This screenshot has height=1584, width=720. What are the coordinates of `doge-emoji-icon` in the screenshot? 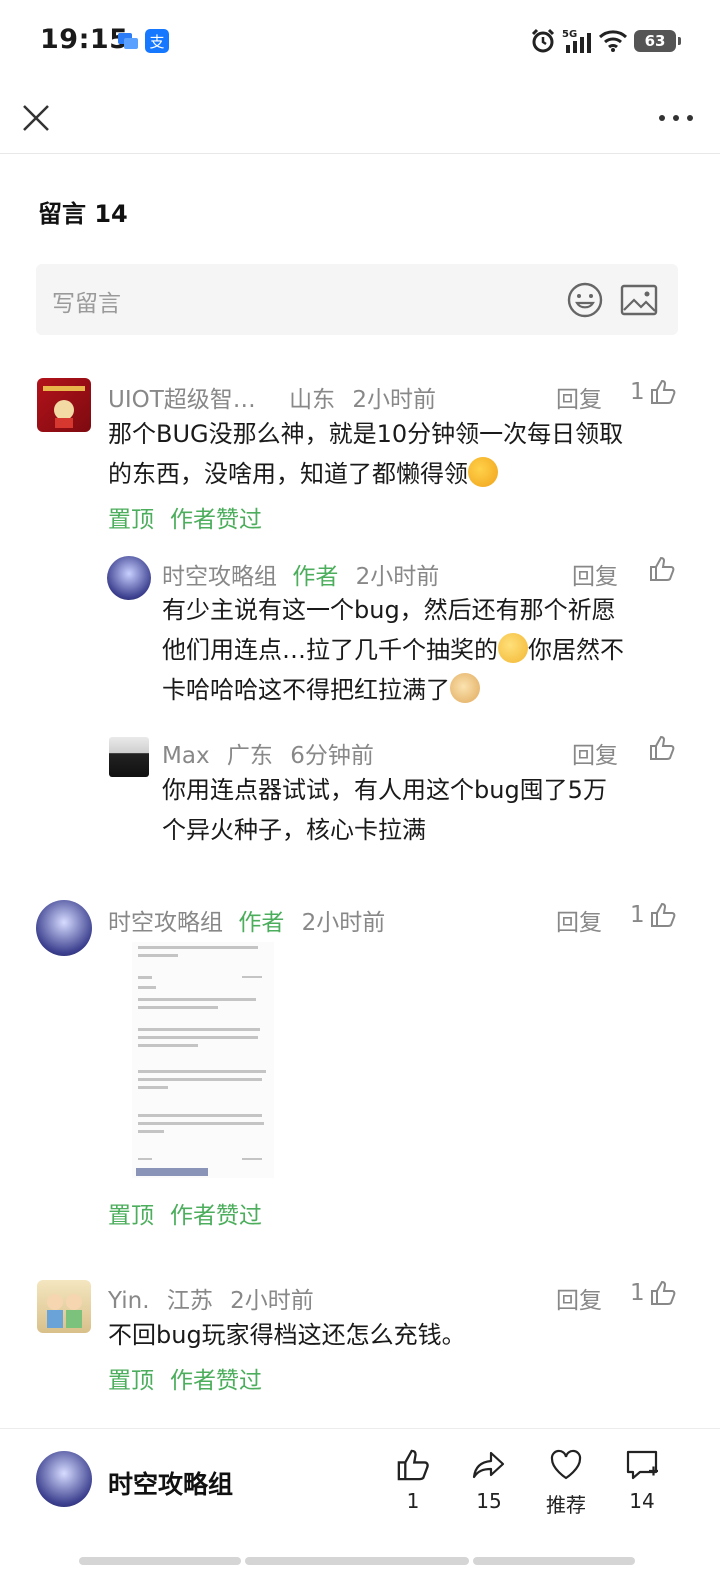 It's located at (465, 688).